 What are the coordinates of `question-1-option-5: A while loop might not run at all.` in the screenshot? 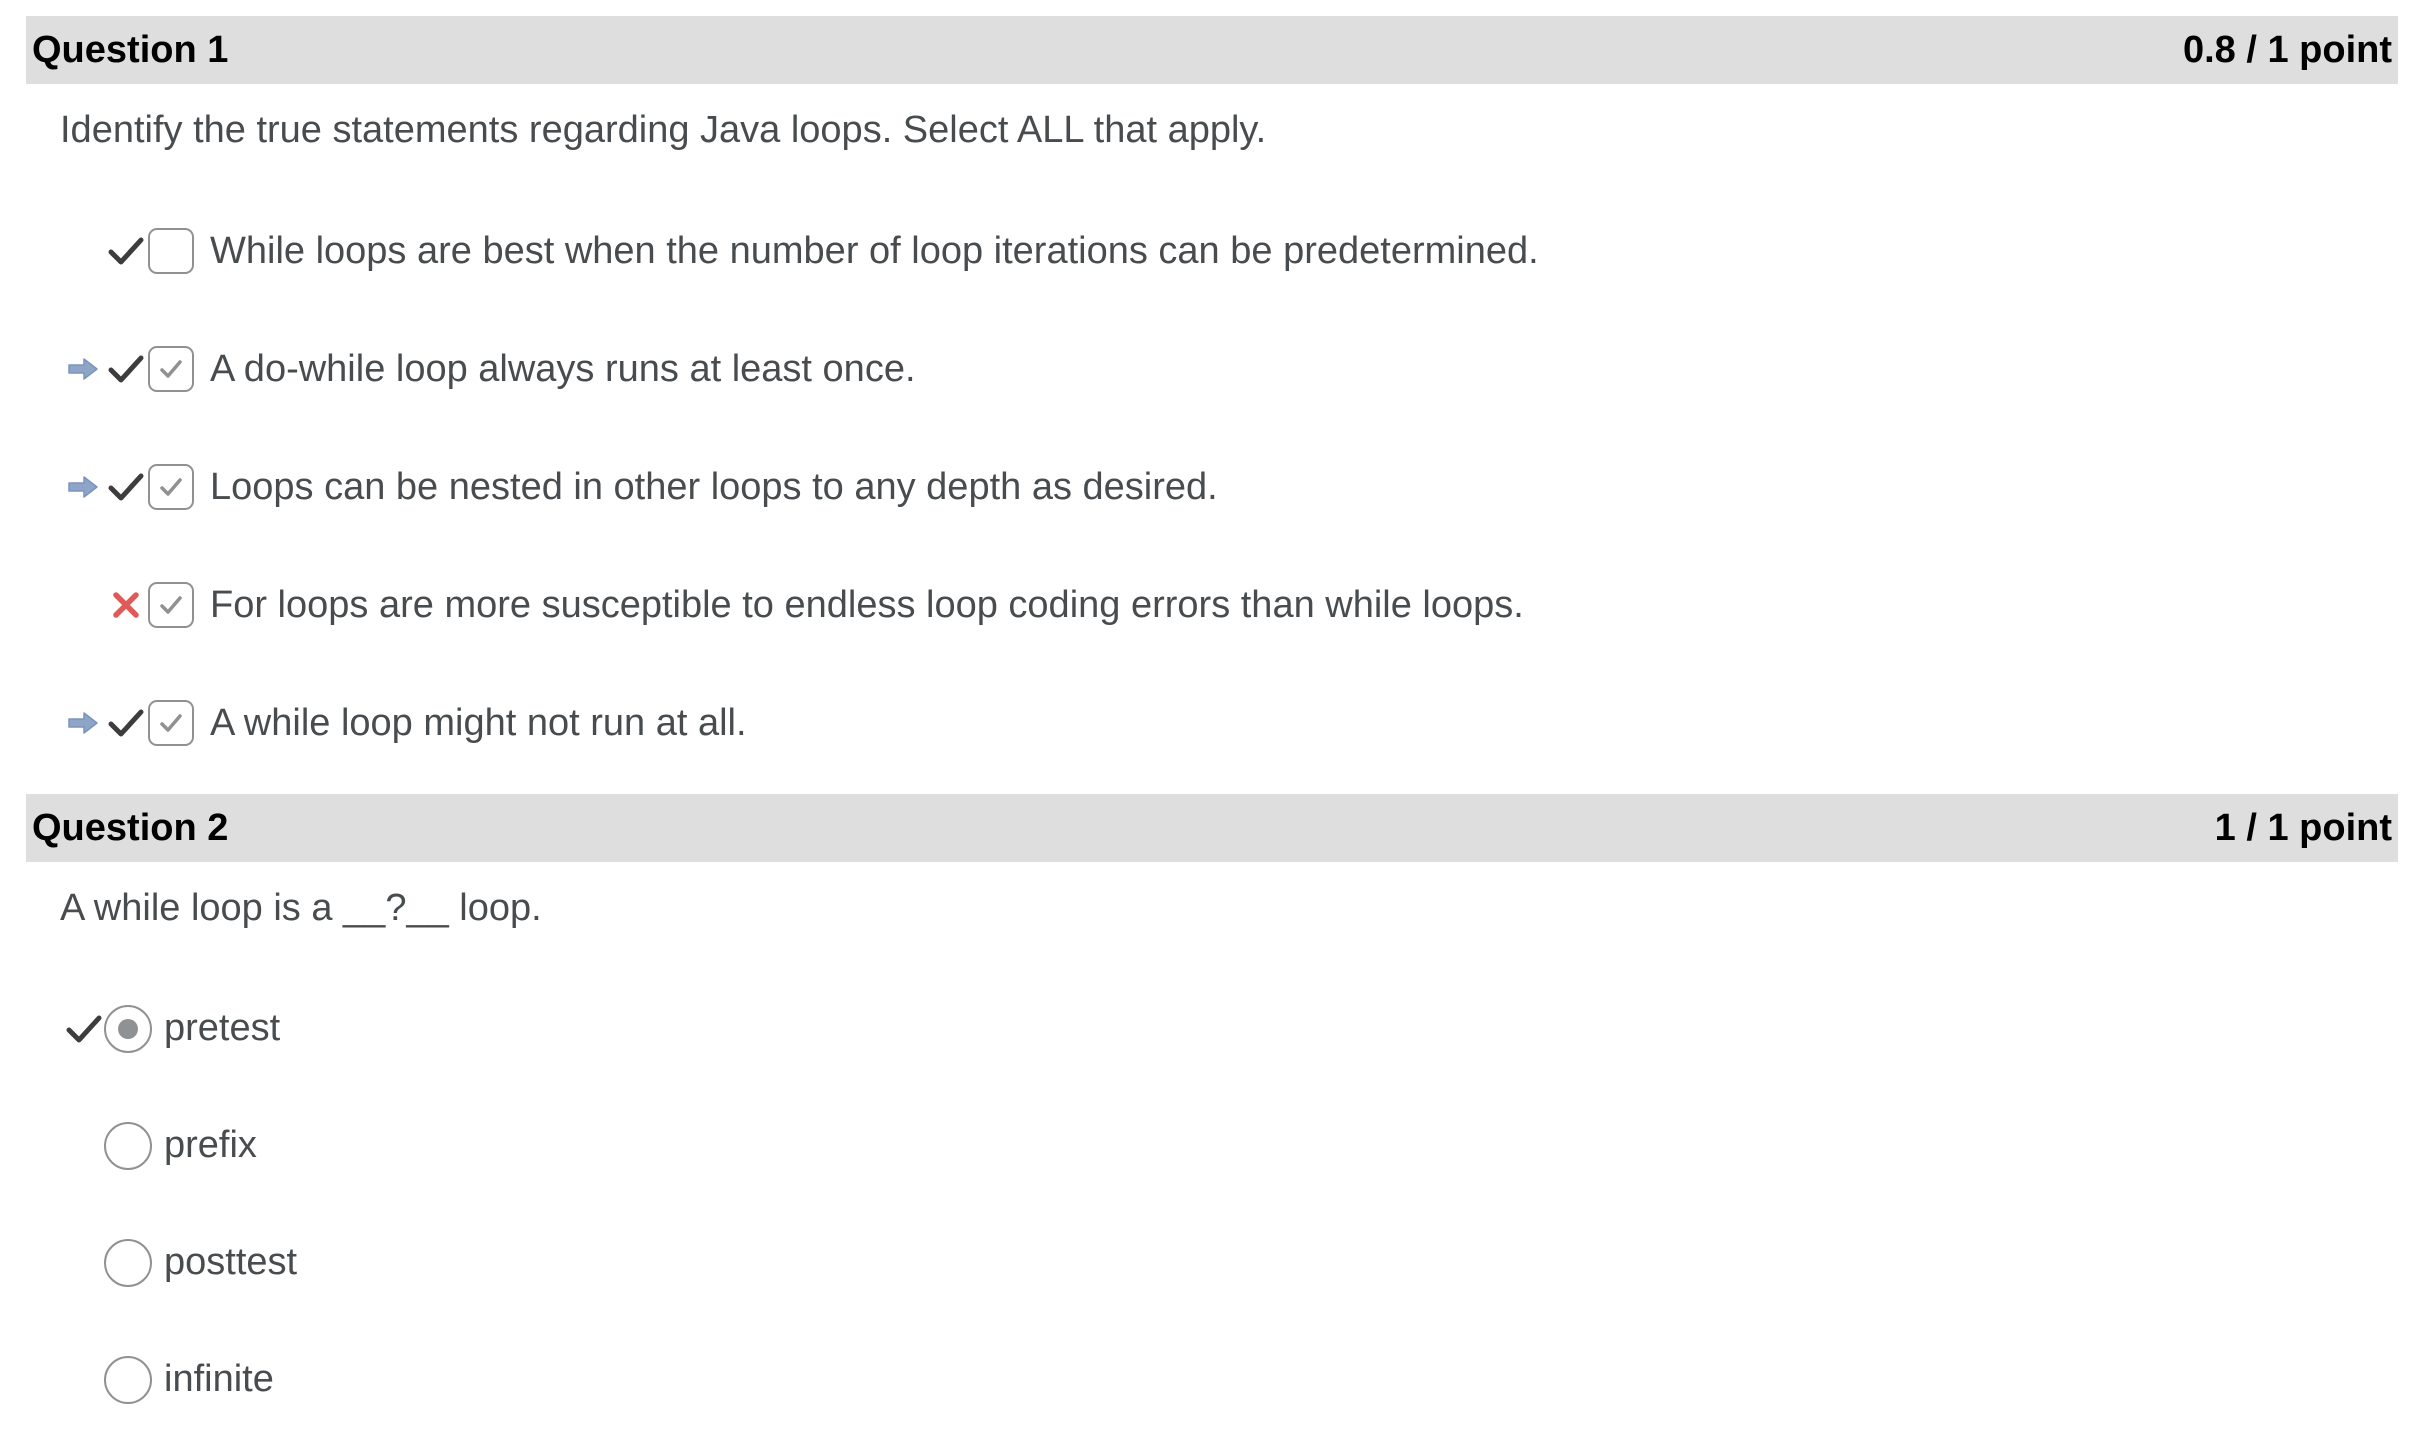 It's located at (1212, 723).